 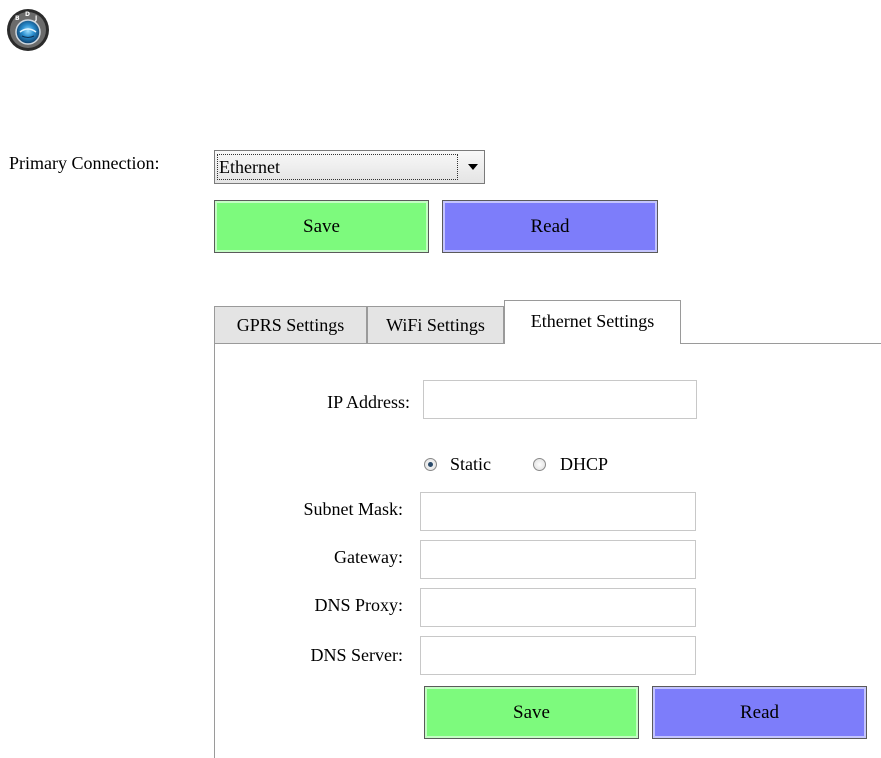 I want to click on gateway-label: Gateway:, so click(x=368, y=557).